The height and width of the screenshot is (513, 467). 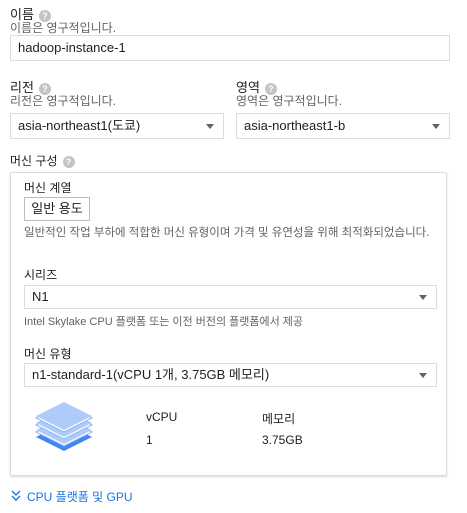 What do you see at coordinates (48, 188) in the screenshot?
I see `machine-family-label: 머신 계열` at bounding box center [48, 188].